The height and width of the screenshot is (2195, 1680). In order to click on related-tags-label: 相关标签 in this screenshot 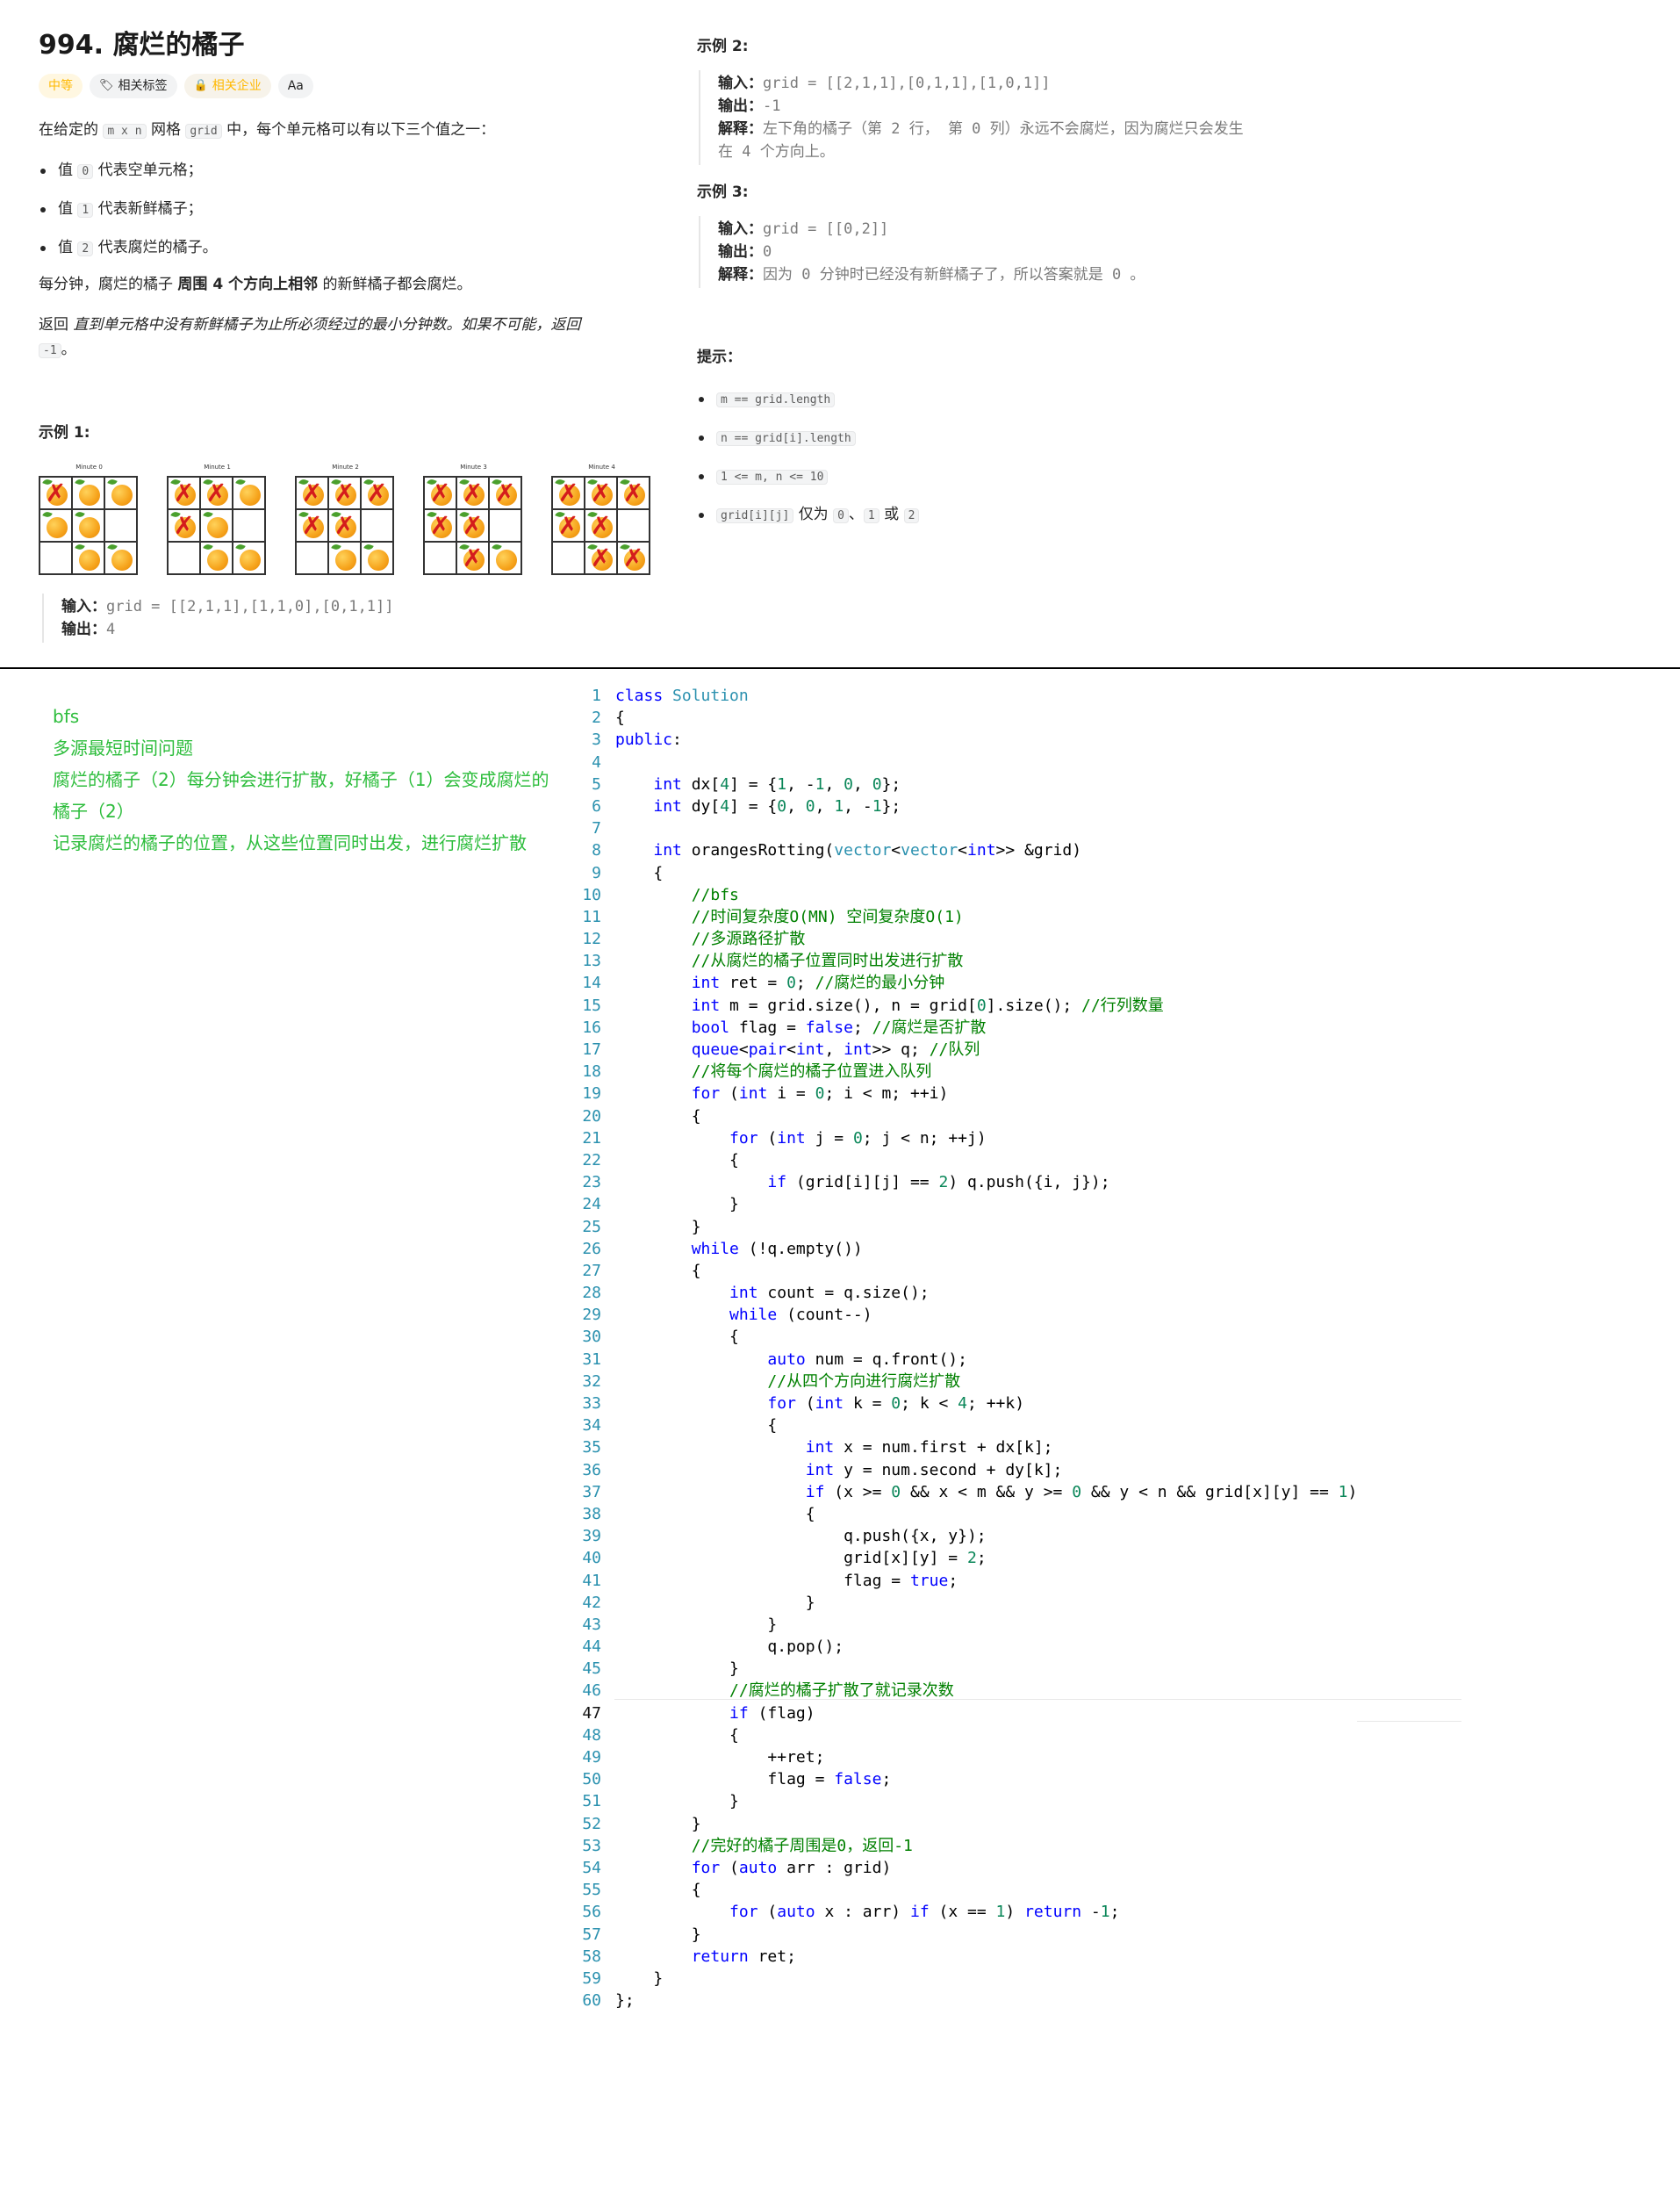, I will do `click(143, 86)`.